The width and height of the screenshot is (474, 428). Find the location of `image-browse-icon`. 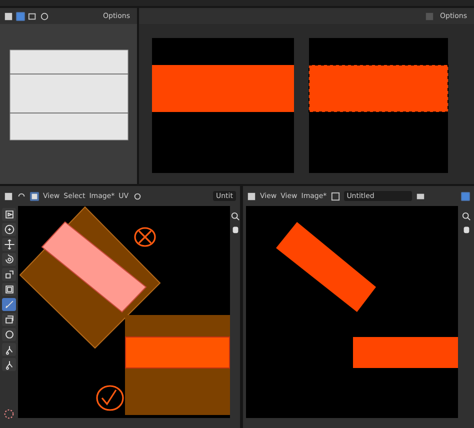

image-browse-icon is located at coordinates (335, 196).